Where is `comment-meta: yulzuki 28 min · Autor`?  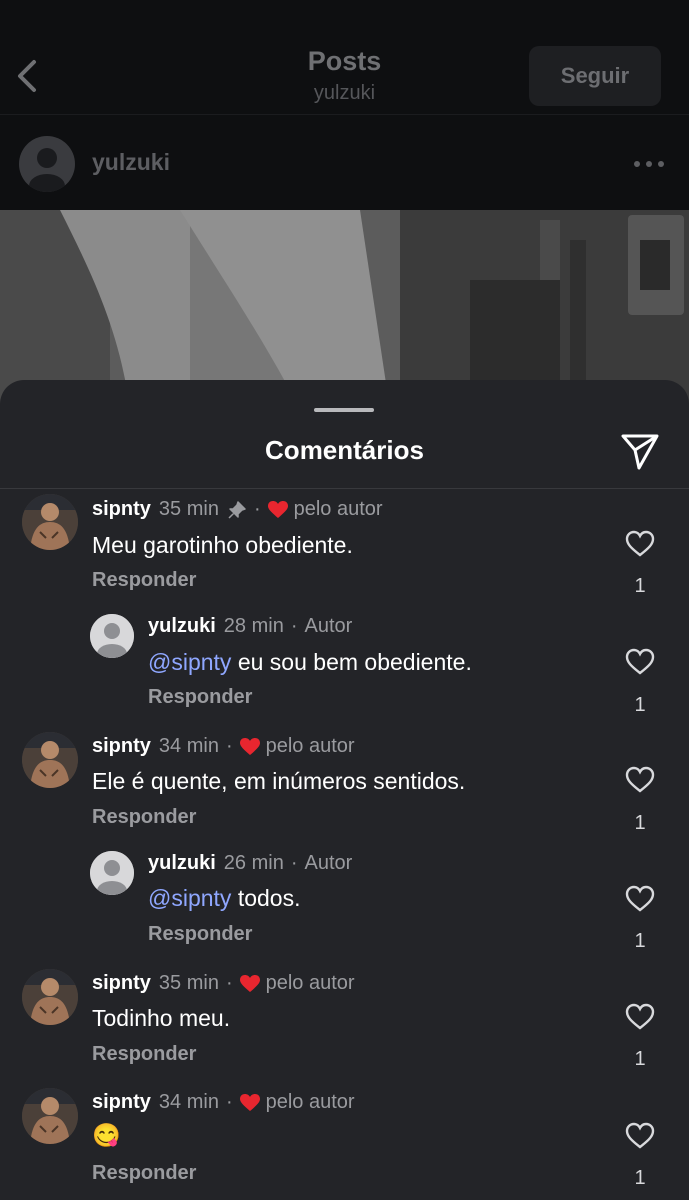
comment-meta: yulzuki 28 min · Autor is located at coordinates (250, 626).